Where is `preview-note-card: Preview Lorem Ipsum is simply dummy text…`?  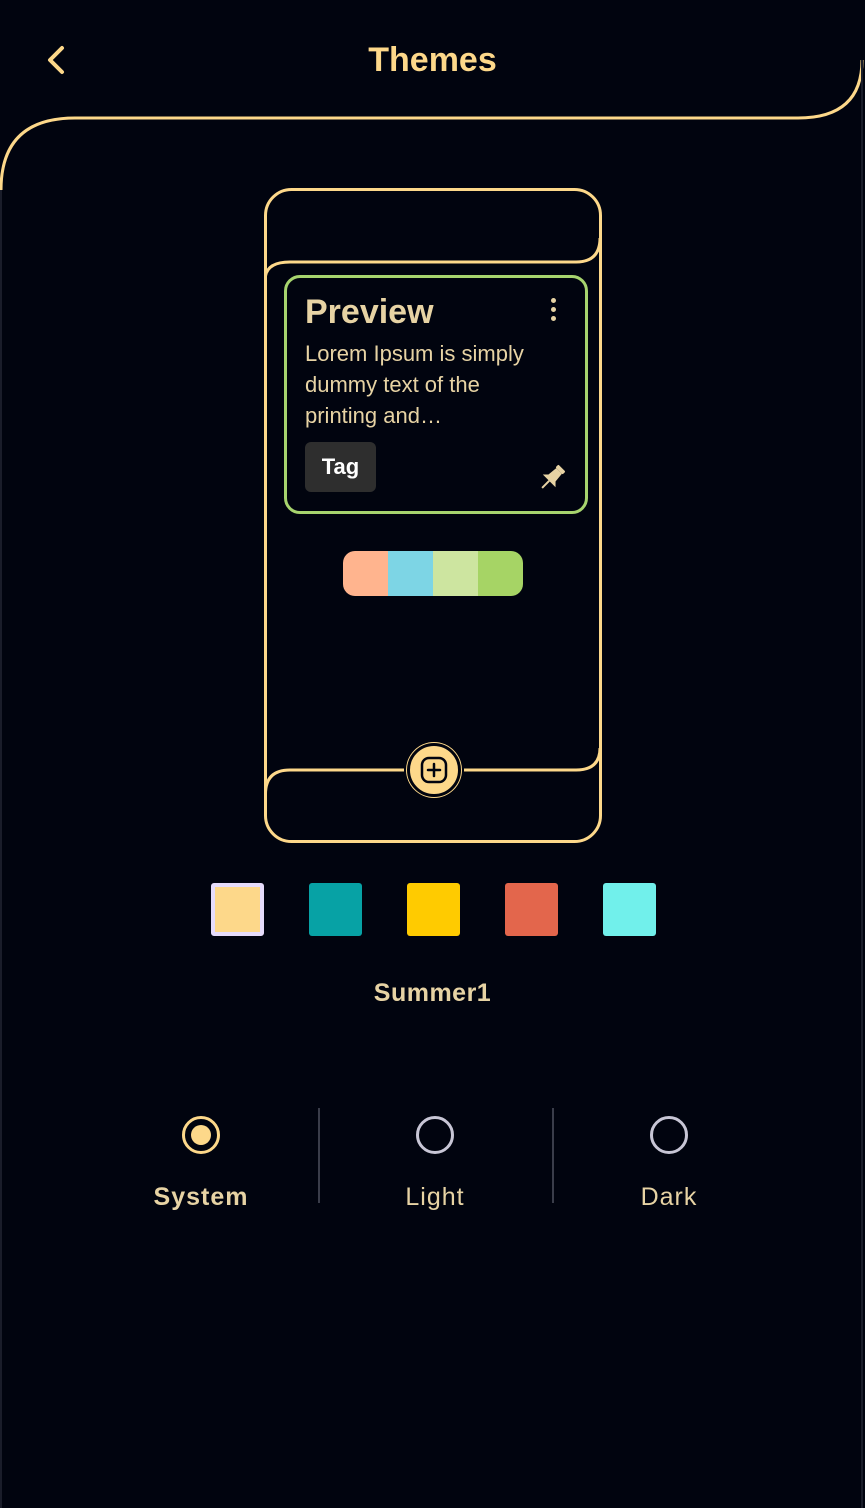 preview-note-card: Preview Lorem Ipsum is simply dummy text… is located at coordinates (436, 394).